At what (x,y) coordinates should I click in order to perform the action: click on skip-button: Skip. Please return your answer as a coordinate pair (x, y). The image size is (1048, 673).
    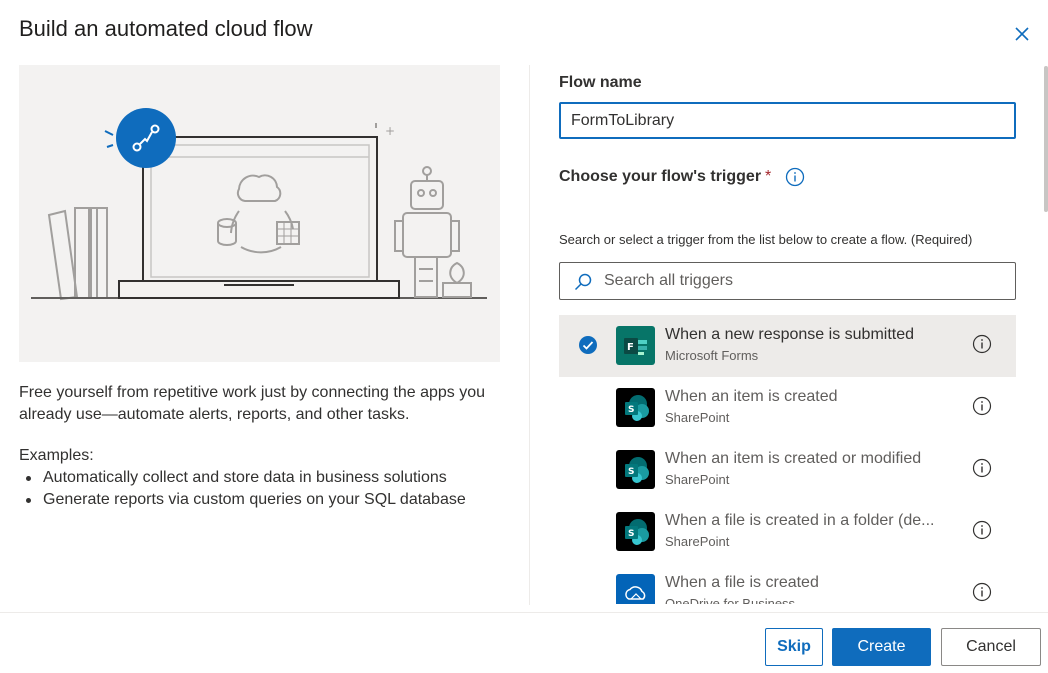
    Looking at the image, I should click on (794, 647).